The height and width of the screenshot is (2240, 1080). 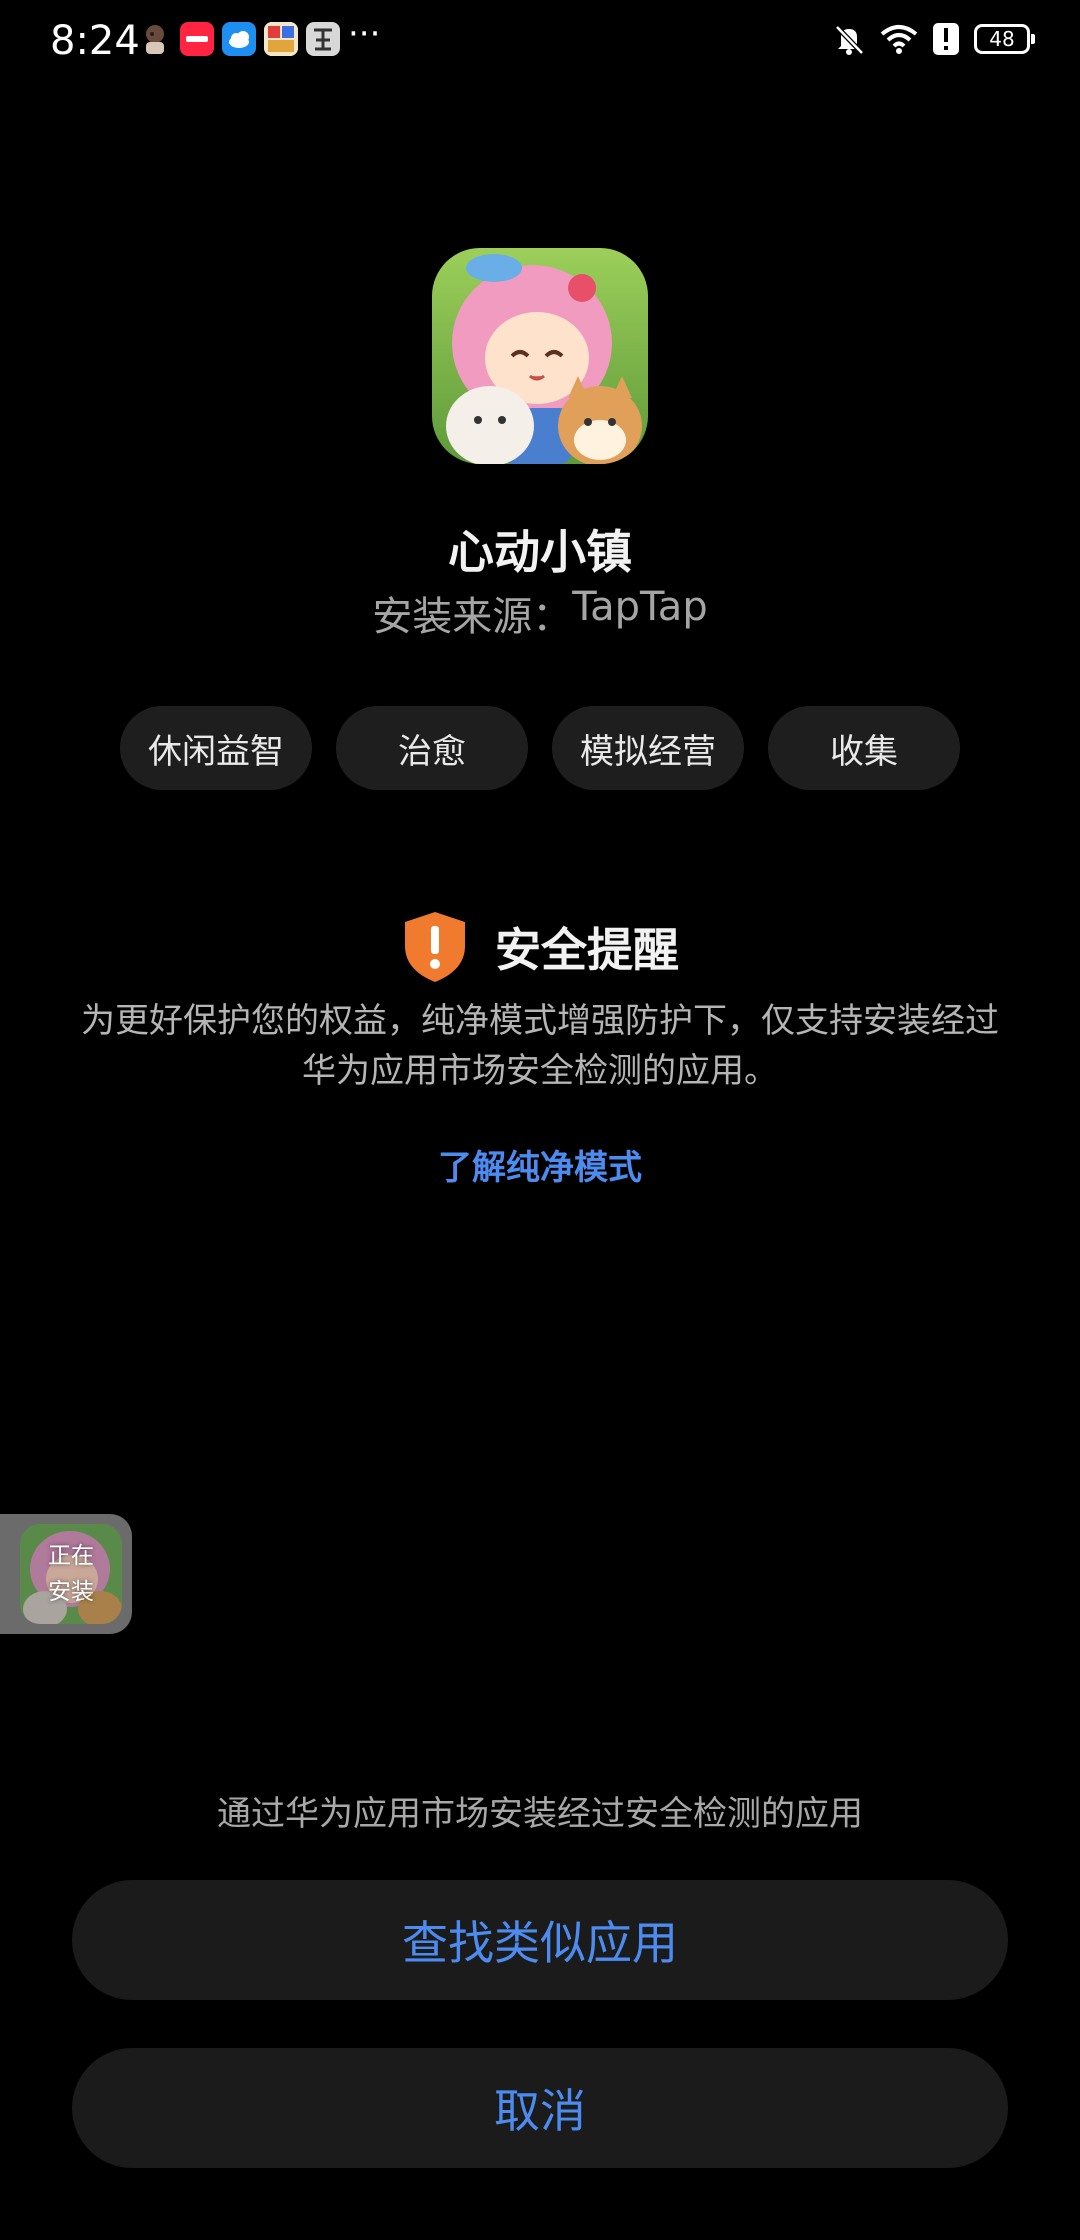 I want to click on app-name: 心动小镇, so click(x=540, y=552).